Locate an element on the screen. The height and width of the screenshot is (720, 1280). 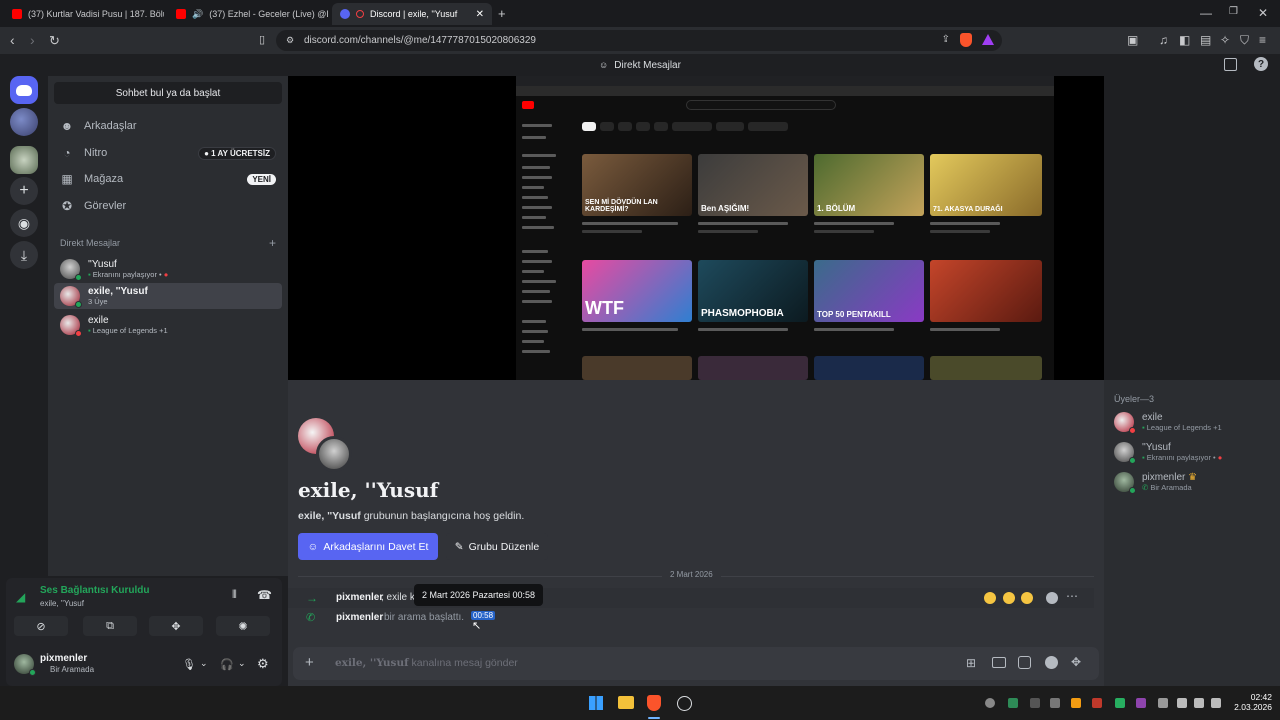
wallet-icon: ▤ is located at coordinates (1205, 40).